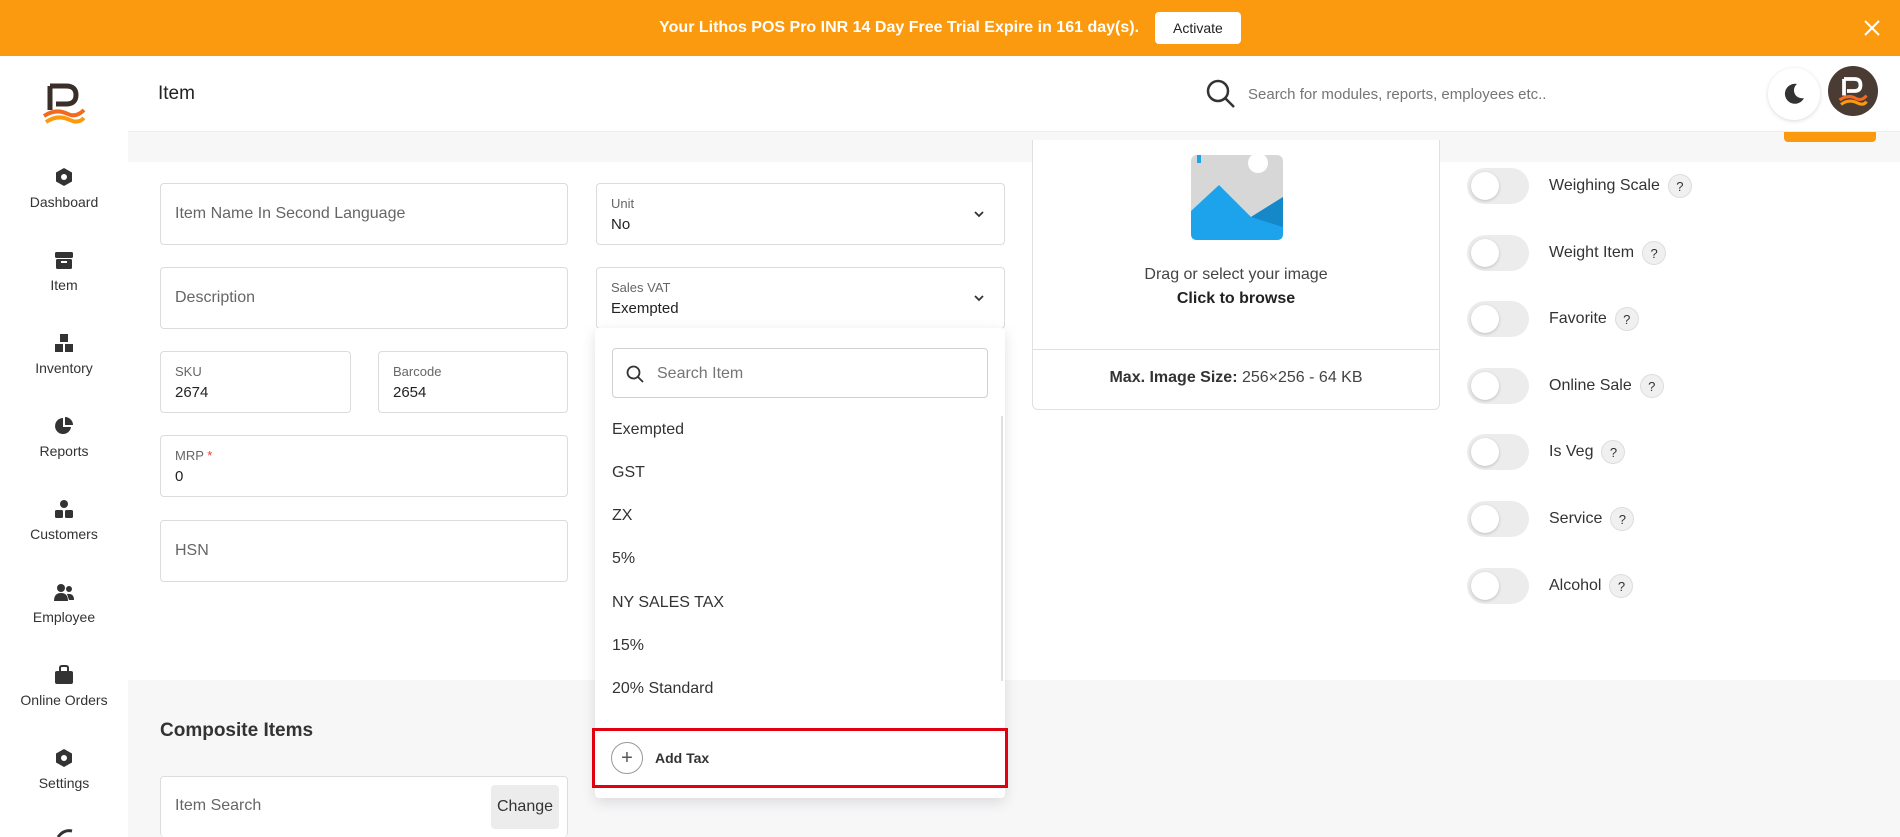 This screenshot has width=1900, height=837. What do you see at coordinates (1830, 137) in the screenshot?
I see `save-button-edge` at bounding box center [1830, 137].